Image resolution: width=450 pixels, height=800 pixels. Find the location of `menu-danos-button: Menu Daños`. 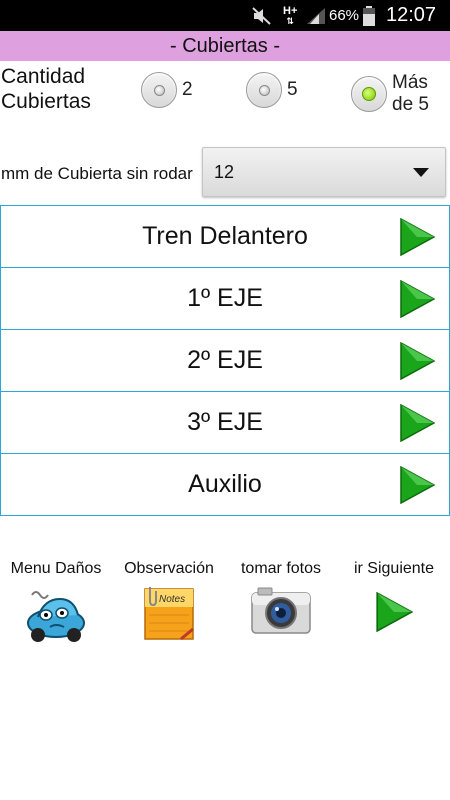

menu-danos-button: Menu Daños is located at coordinates (56, 602).